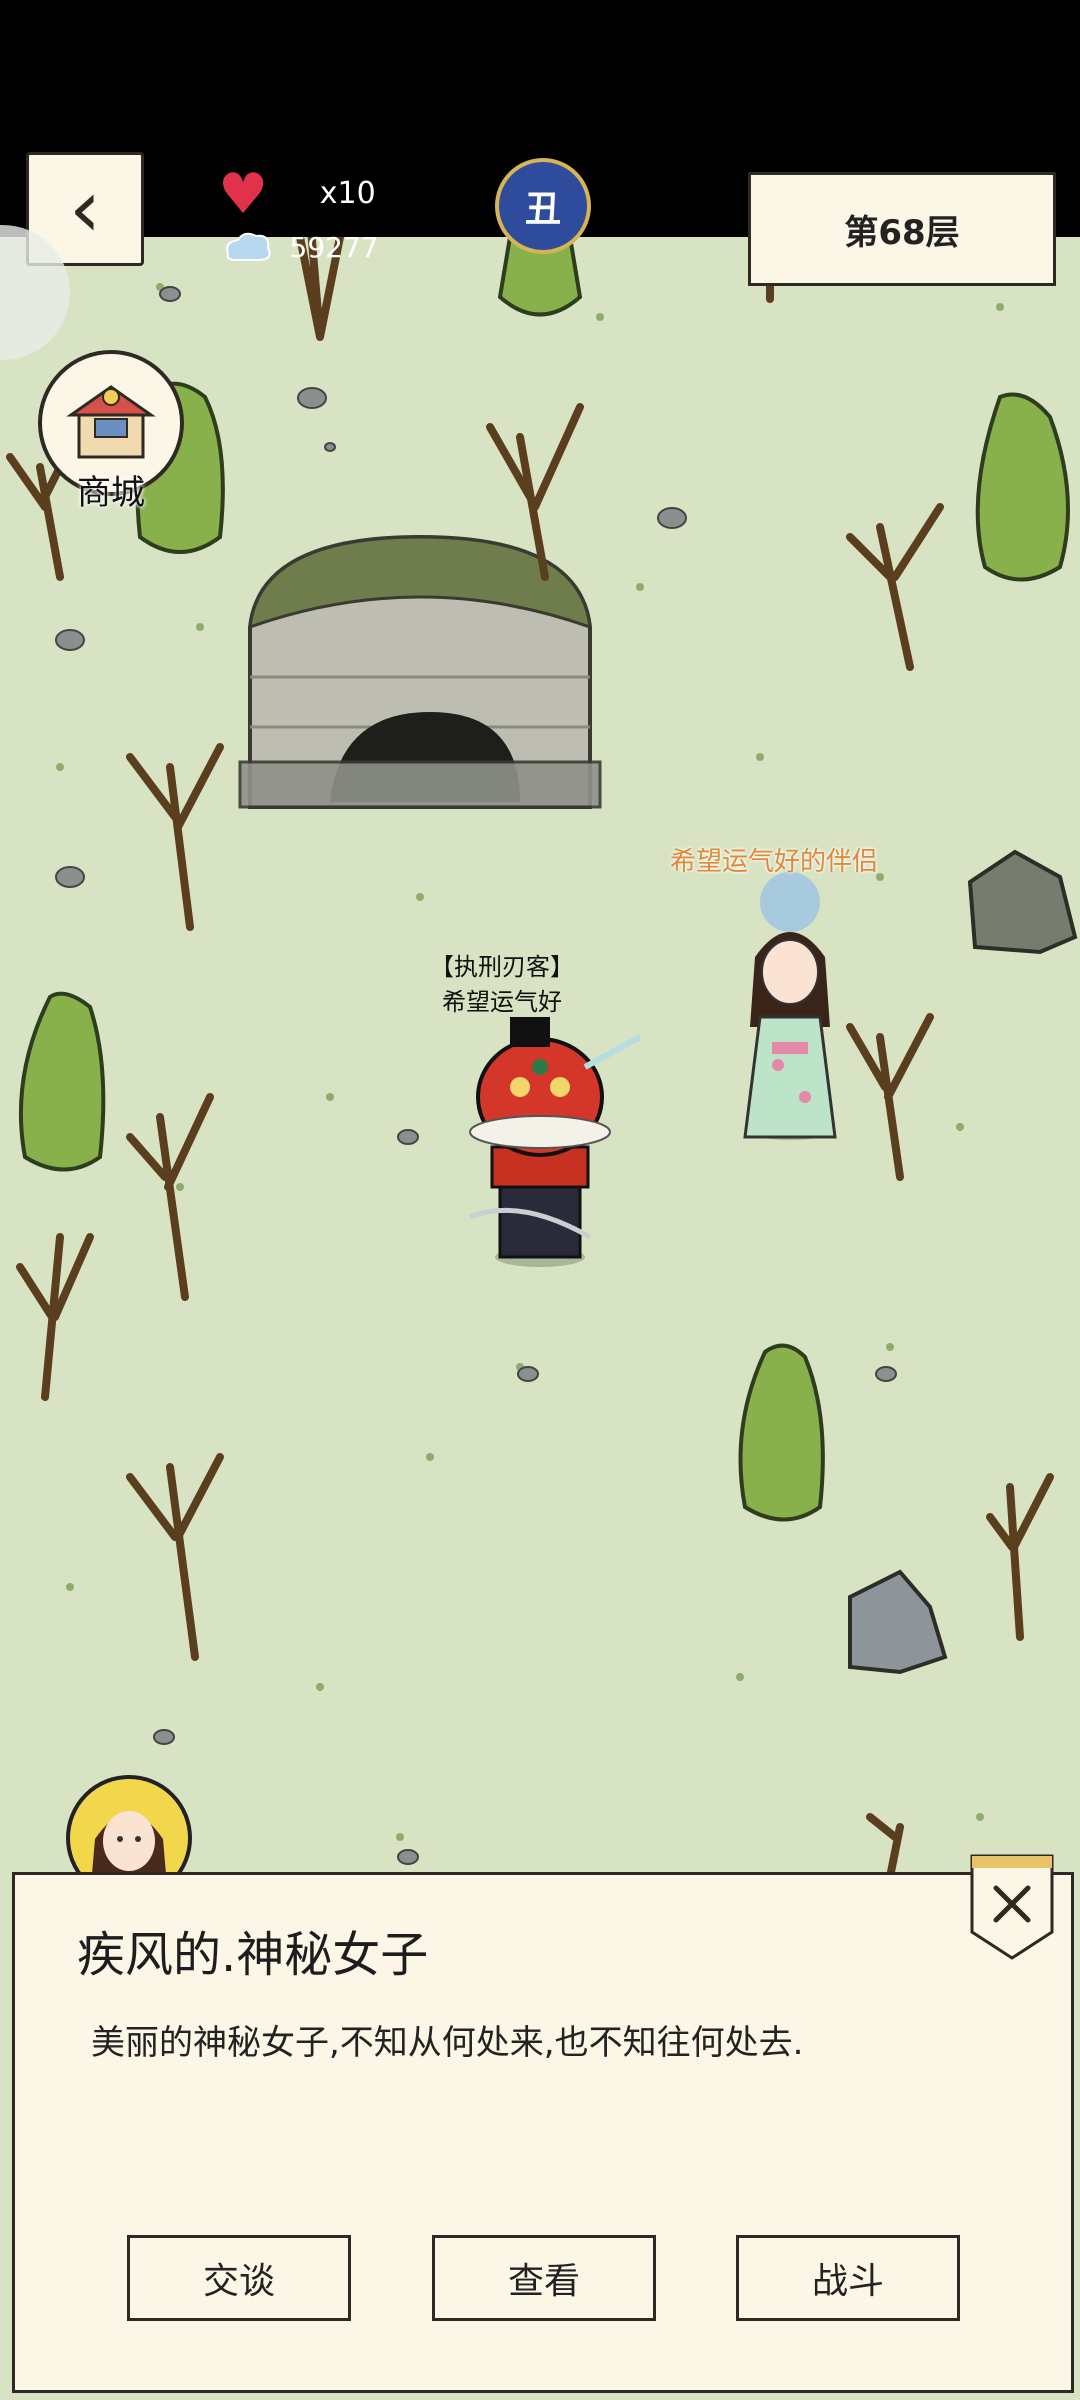  Describe the element at coordinates (502, 1002) in the screenshot. I see `player-name: 希望运气好` at that location.